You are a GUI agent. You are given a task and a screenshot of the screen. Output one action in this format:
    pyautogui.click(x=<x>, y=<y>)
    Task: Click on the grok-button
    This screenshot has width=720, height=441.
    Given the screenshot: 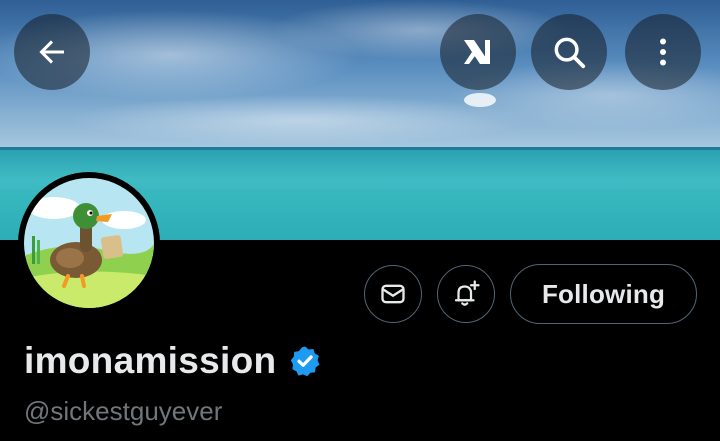 What is the action you would take?
    pyautogui.click(x=478, y=52)
    